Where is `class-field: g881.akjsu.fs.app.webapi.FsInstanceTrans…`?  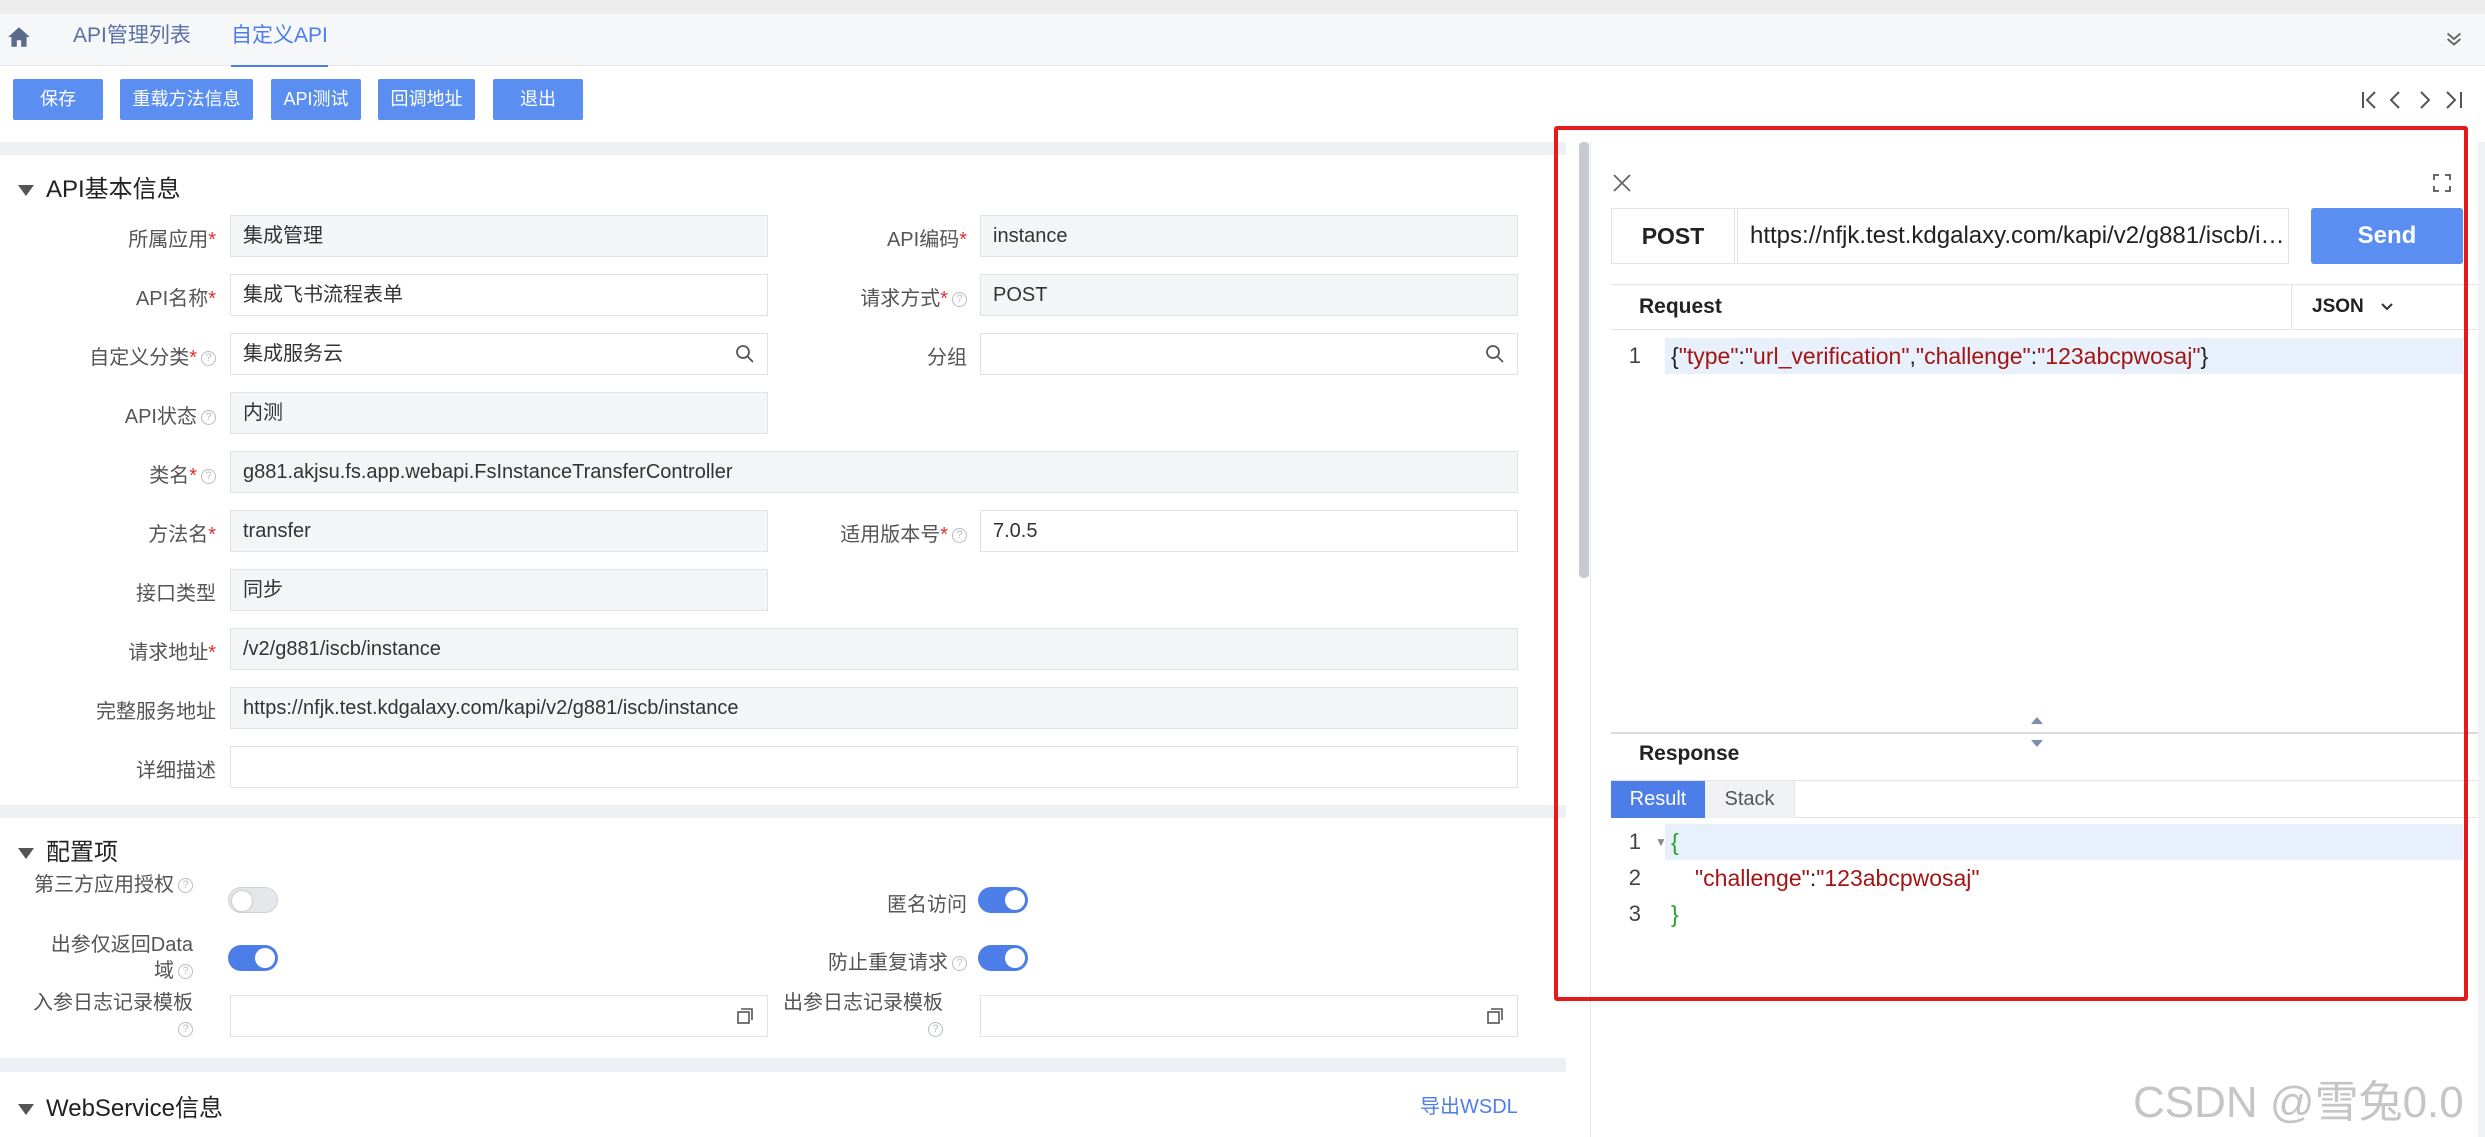
class-field: g881.akjsu.fs.app.webapi.FsInstanceTrans… is located at coordinates (874, 472).